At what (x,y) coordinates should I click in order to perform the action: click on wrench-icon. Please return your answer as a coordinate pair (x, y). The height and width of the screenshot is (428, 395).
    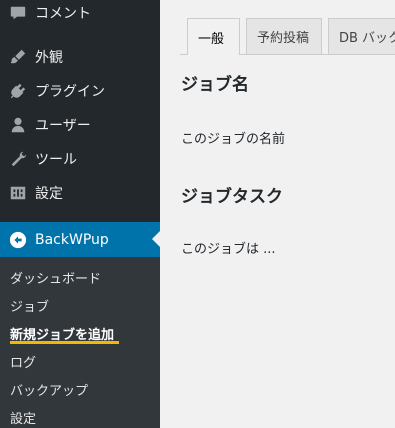
    Looking at the image, I should click on (18, 159).